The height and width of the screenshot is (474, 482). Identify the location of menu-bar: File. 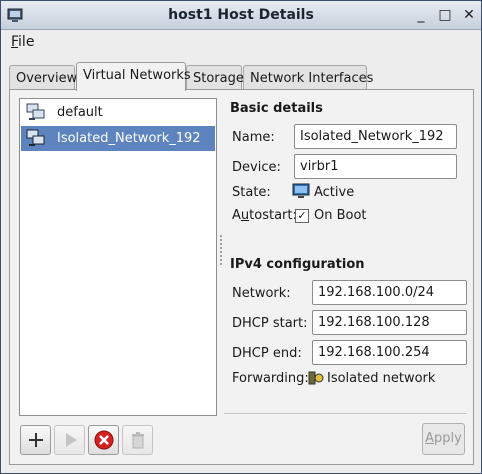
(241, 42).